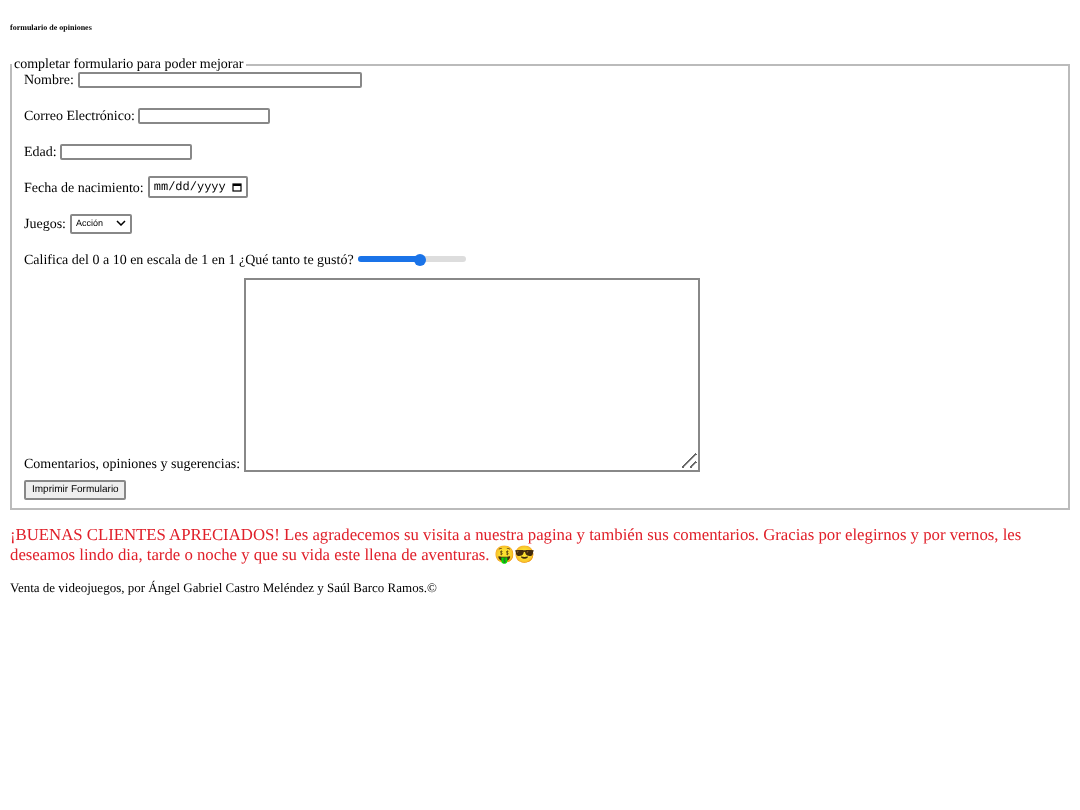  I want to click on rating-slider, so click(411, 259).